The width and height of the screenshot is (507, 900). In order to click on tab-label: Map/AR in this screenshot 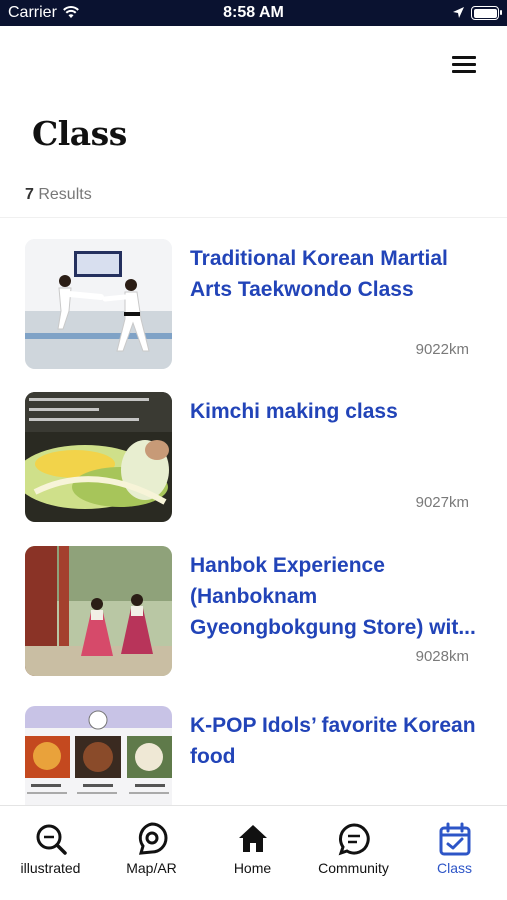, I will do `click(151, 868)`.